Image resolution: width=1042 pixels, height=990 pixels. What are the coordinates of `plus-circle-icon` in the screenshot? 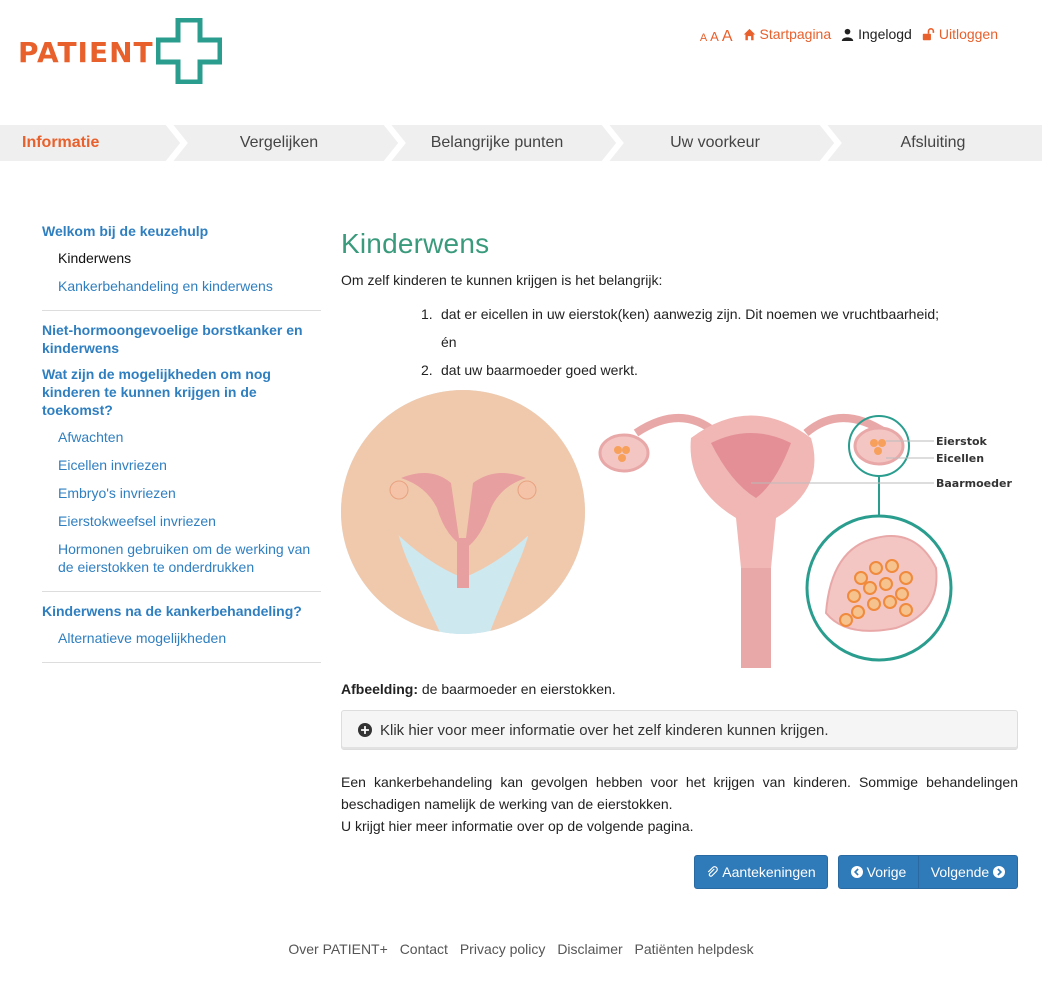 It's located at (365, 730).